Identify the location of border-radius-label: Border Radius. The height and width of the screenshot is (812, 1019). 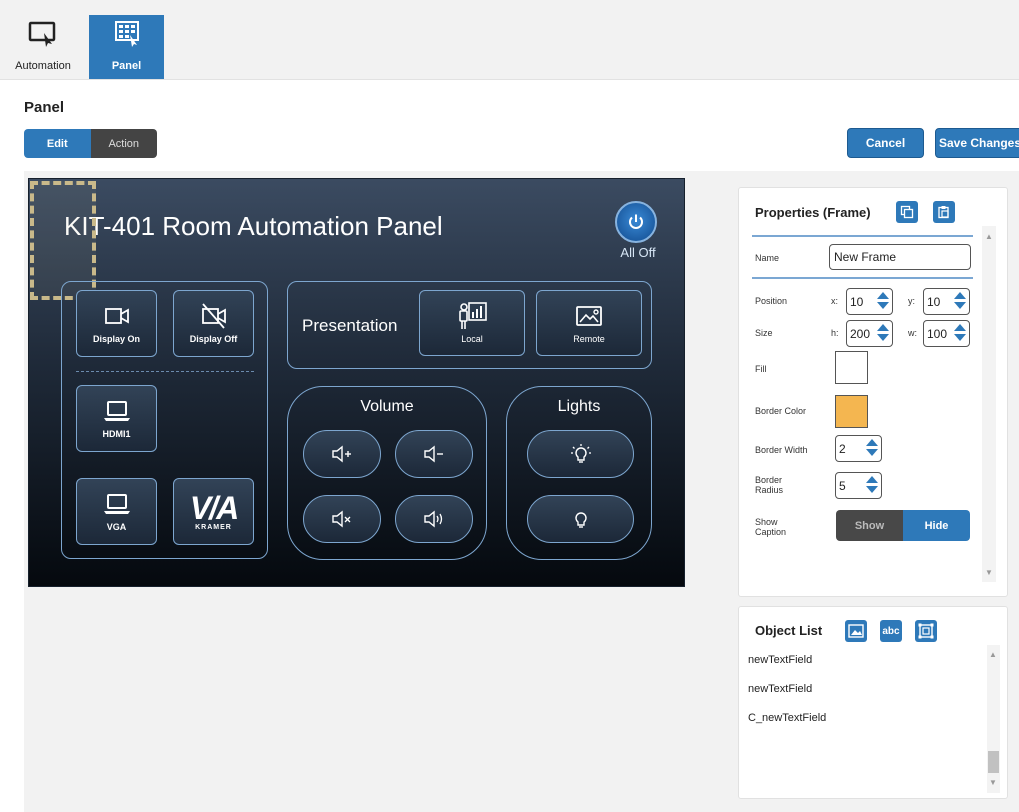
(769, 485).